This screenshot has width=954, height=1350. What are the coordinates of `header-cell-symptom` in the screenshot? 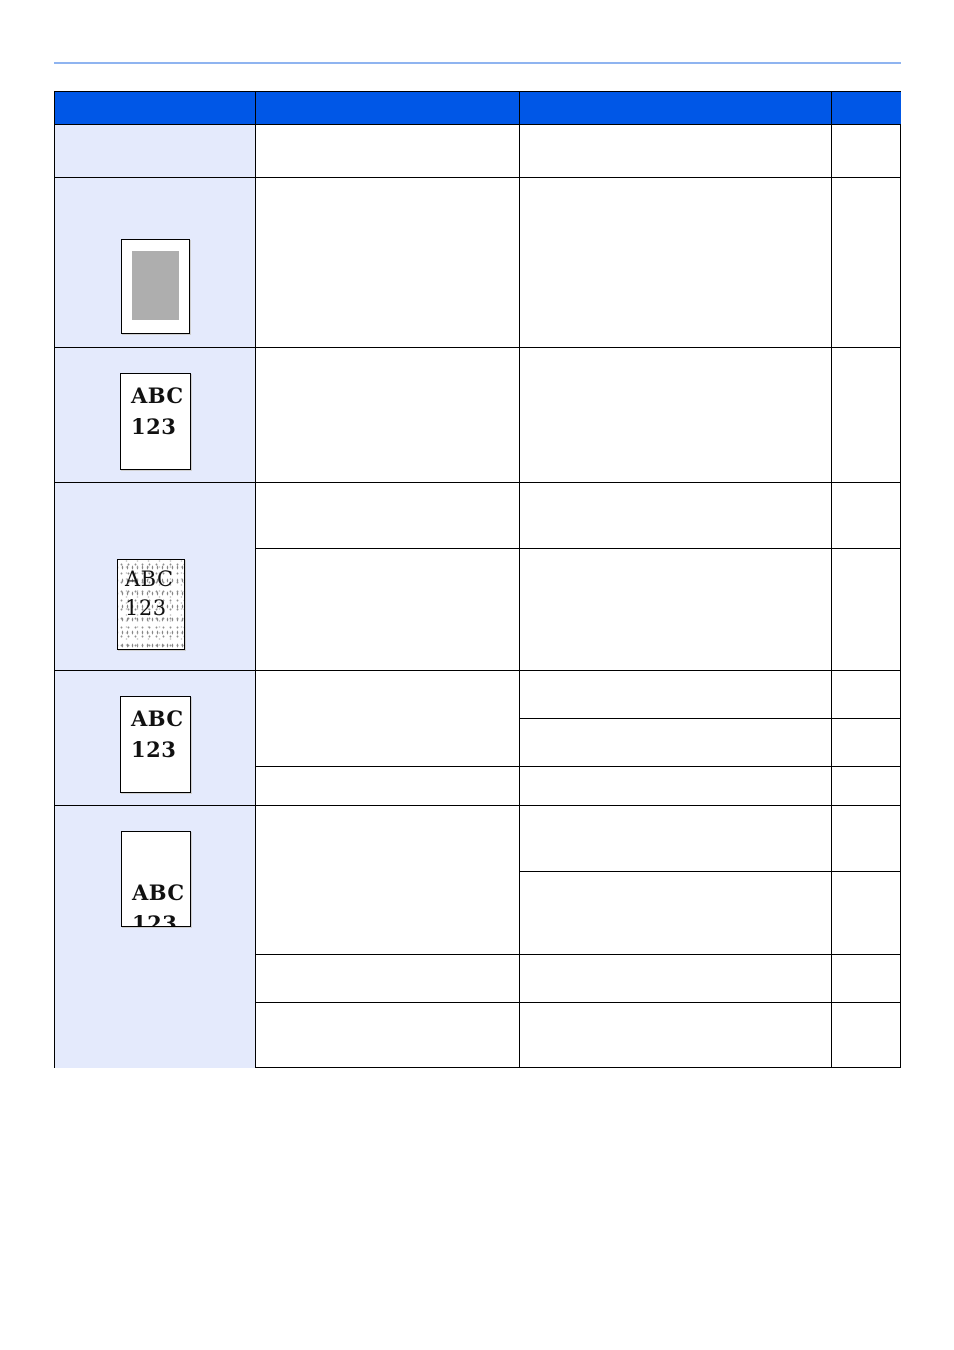 It's located at (155, 108).